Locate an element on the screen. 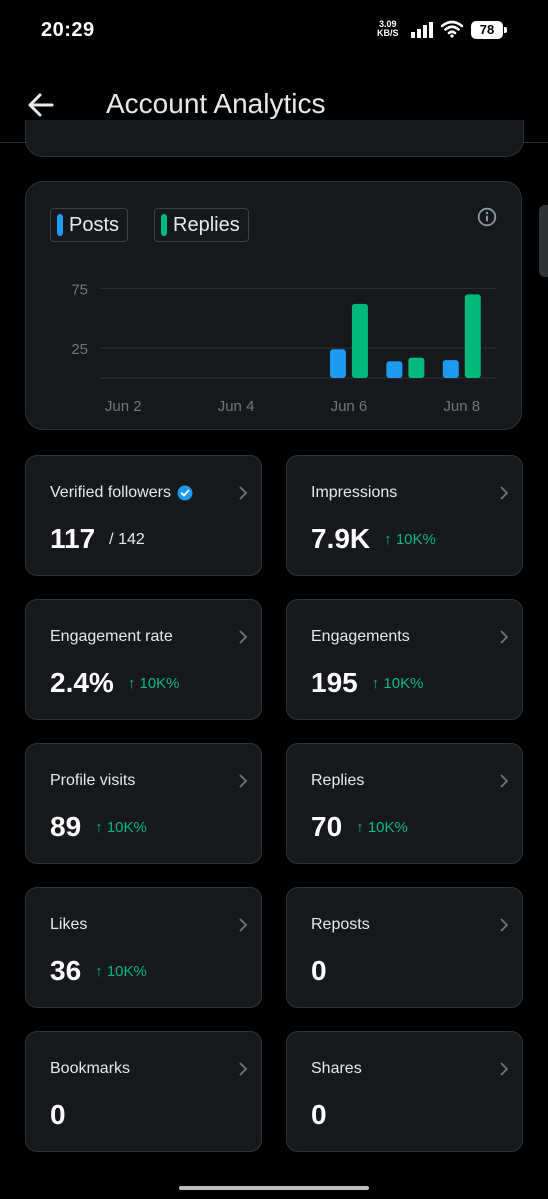 The height and width of the screenshot is (1199, 548). metric-label: Replies is located at coordinates (338, 780).